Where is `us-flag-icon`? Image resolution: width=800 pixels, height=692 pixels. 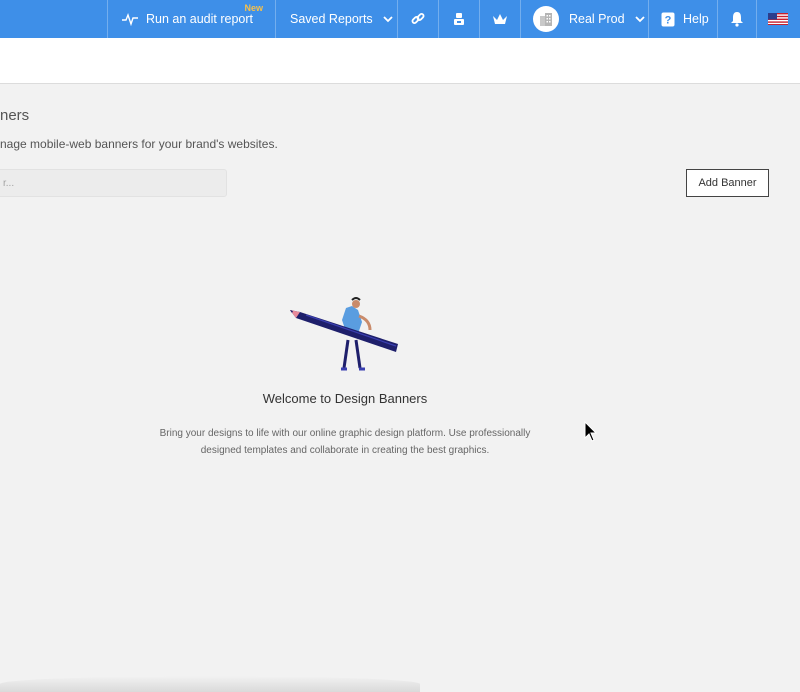
us-flag-icon is located at coordinates (778, 19).